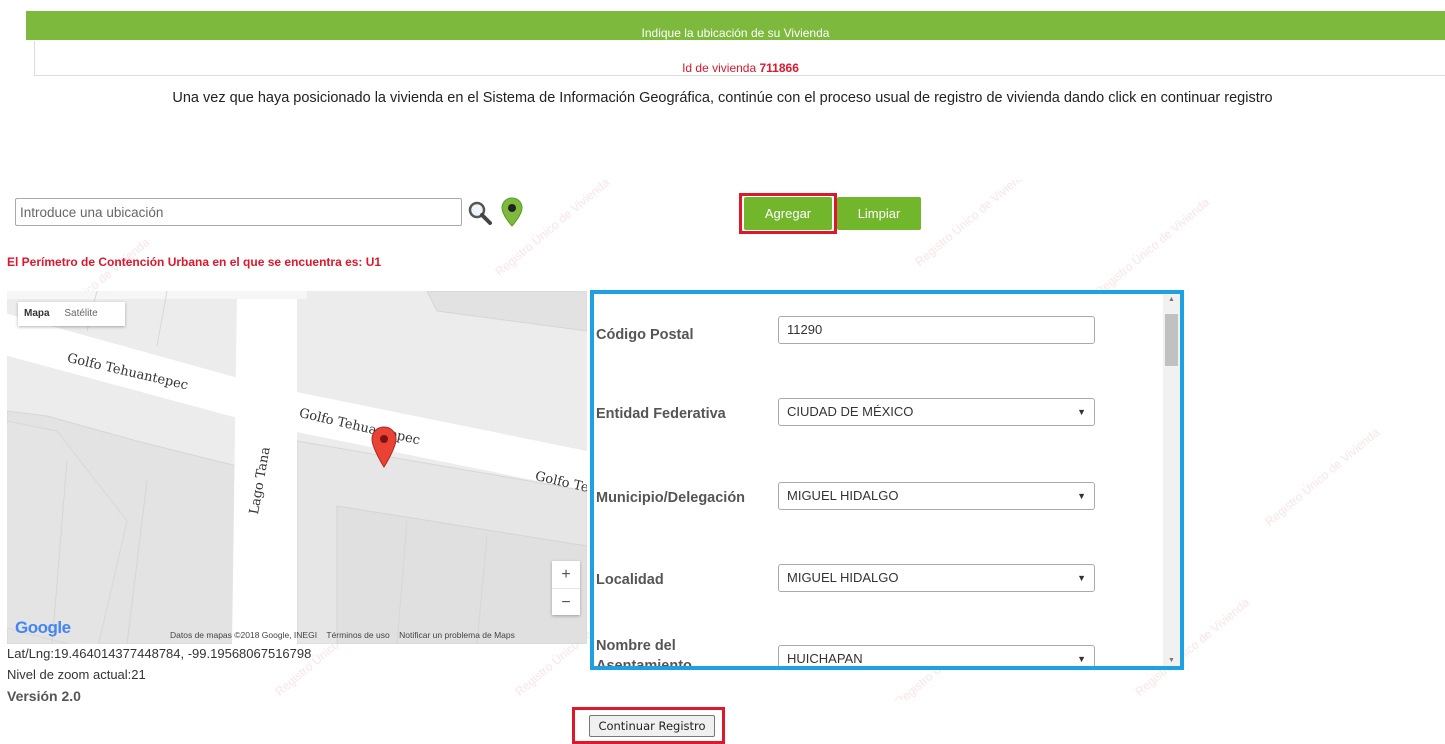 Image resolution: width=1445 pixels, height=744 pixels. What do you see at coordinates (238, 212) in the screenshot?
I see `location-search-input` at bounding box center [238, 212].